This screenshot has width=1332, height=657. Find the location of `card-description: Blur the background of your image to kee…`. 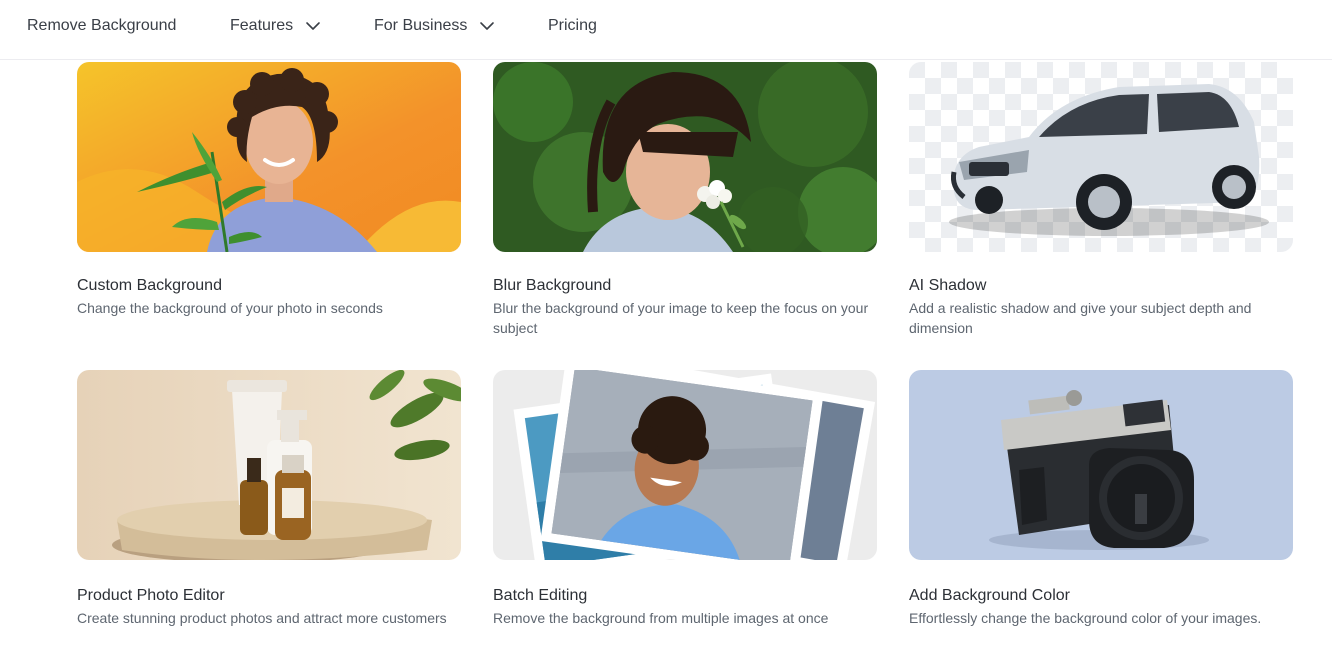

card-description: Blur the background of your image to kee… is located at coordinates (681, 318).